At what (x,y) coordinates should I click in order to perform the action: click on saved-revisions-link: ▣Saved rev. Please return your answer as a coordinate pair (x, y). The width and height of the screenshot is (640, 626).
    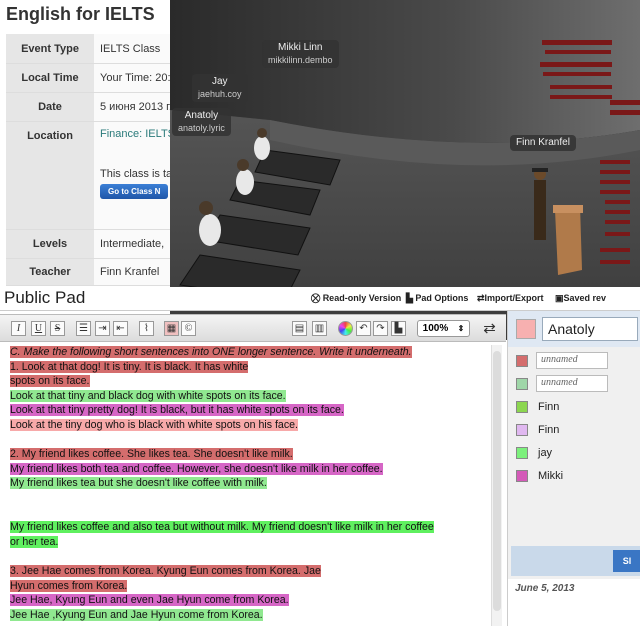
    Looking at the image, I should click on (580, 298).